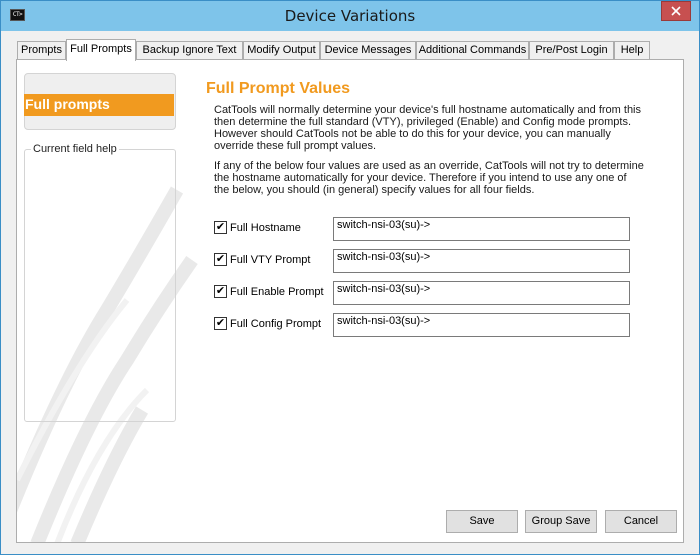 This screenshot has width=700, height=555. I want to click on full-vty-prompt-row: ✔ Full VTY Prompt switch-nsi-03(su)->, so click(429, 261).